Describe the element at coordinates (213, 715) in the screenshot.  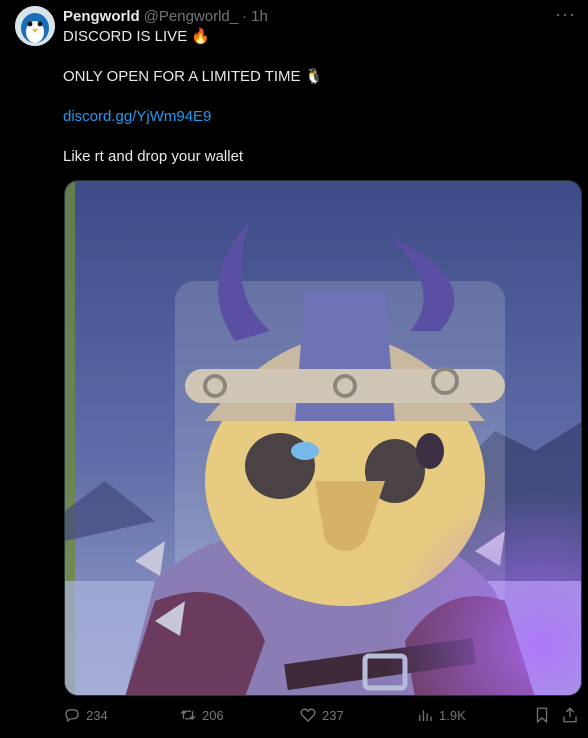
I see `repost-count: 206` at that location.